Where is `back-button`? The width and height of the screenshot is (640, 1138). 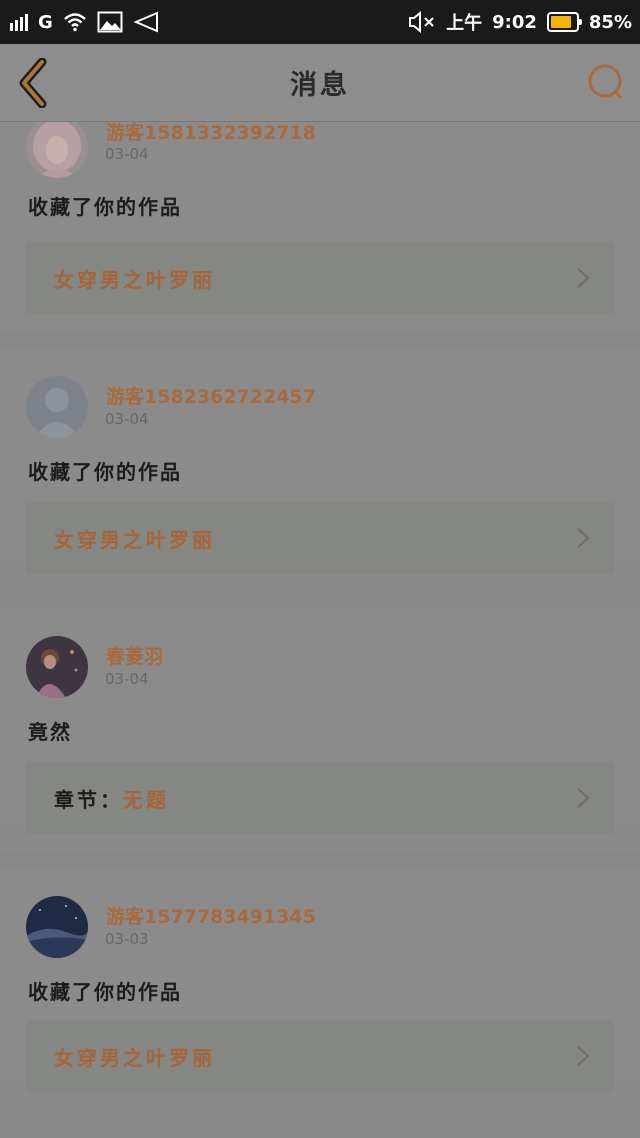 back-button is located at coordinates (34, 83).